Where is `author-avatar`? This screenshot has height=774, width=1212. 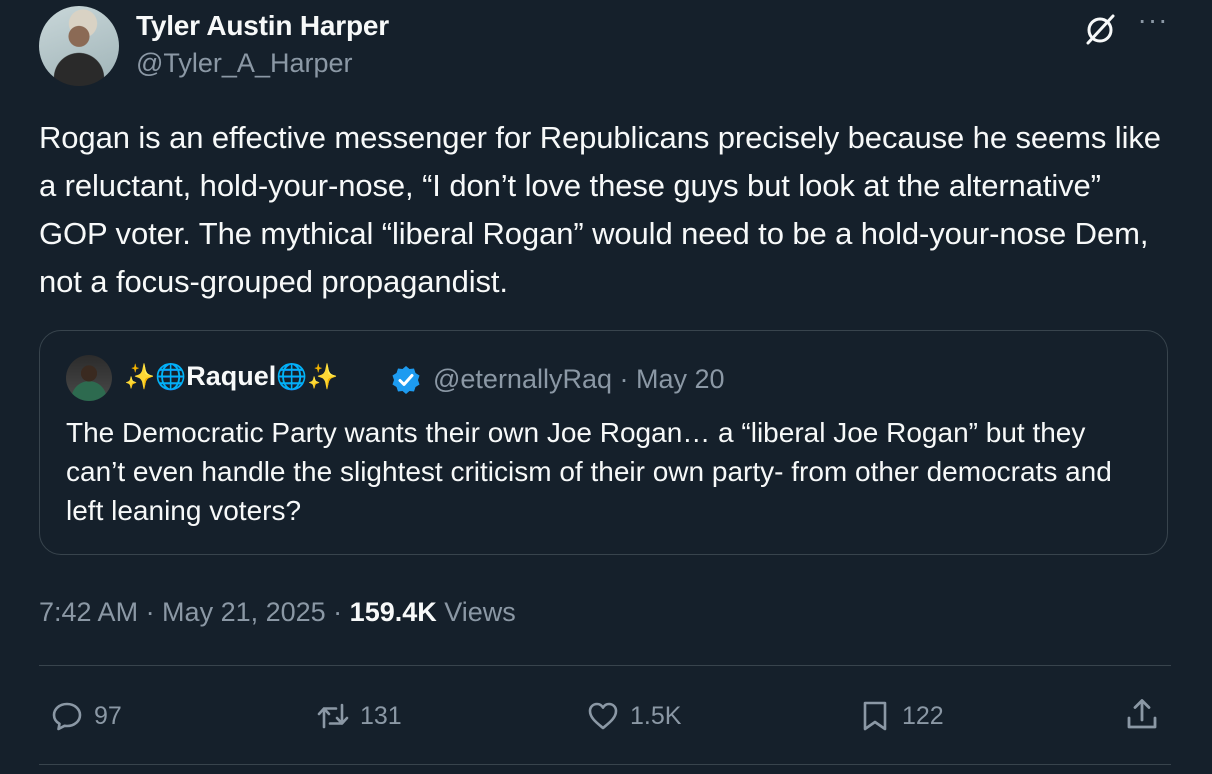
author-avatar is located at coordinates (79, 46).